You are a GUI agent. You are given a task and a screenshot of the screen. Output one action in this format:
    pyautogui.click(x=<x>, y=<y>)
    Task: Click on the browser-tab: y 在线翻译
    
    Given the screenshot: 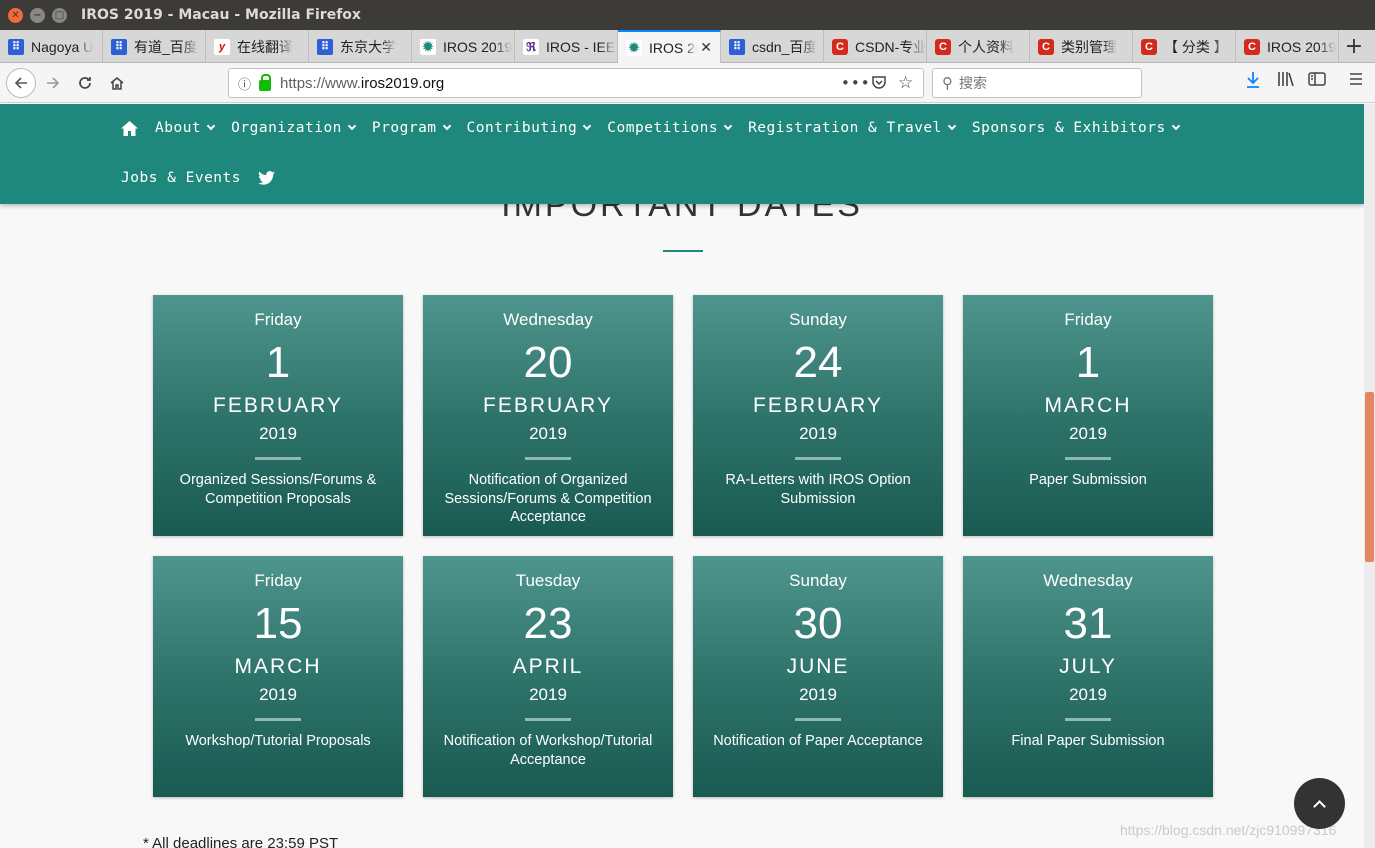 What is the action you would take?
    pyautogui.click(x=257, y=46)
    